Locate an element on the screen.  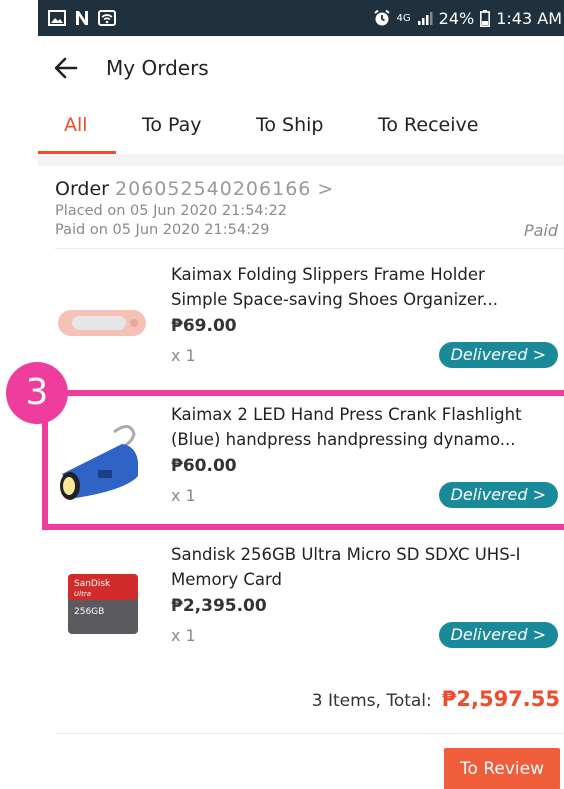
order-number: 206052540206166 is located at coordinates (213, 189).